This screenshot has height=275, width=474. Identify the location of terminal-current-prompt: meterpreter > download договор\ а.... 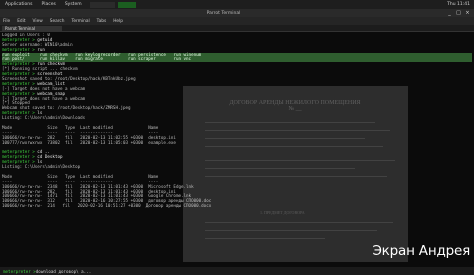
(237, 271).